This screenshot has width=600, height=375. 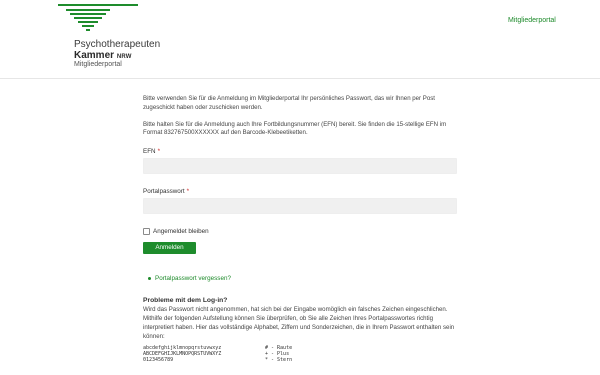 What do you see at coordinates (301, 360) in the screenshot?
I see `list-item: 0123456789 * - Stern` at bounding box center [301, 360].